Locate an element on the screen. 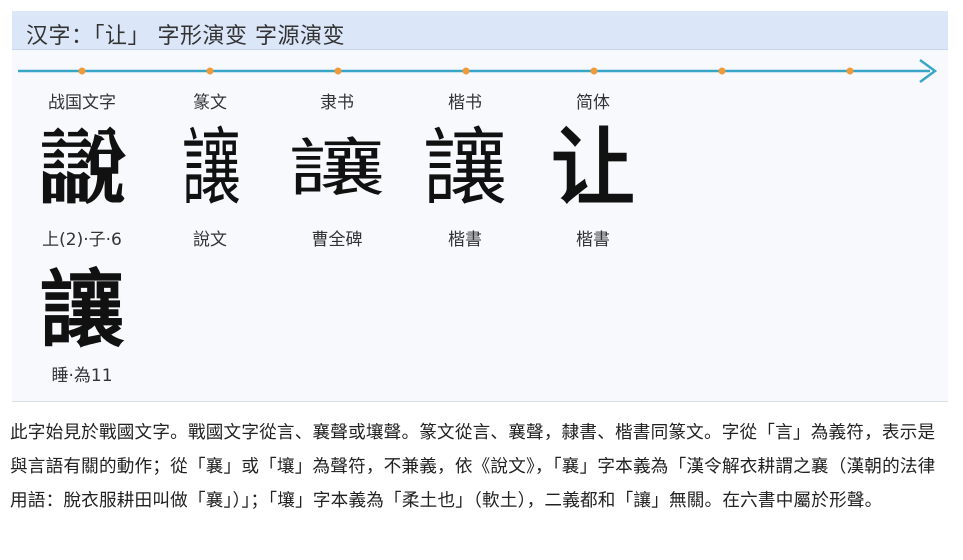 The image size is (963, 560). source-label-shuowen: 說文 is located at coordinates (210, 240).